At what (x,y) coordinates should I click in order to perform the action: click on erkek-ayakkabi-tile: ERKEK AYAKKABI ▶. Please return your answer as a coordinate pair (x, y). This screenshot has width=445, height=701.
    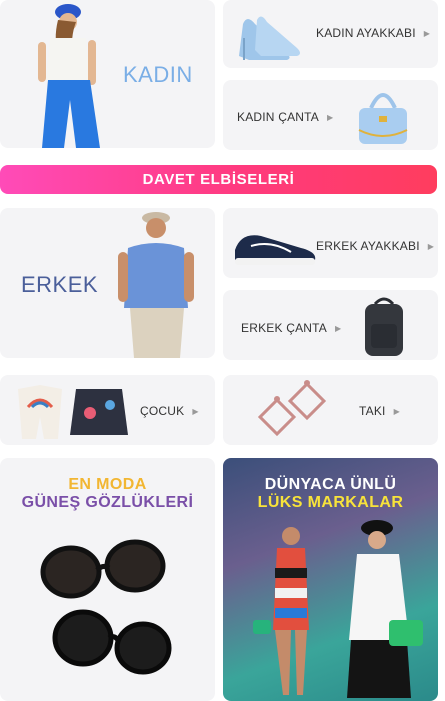
    Looking at the image, I should click on (330, 243).